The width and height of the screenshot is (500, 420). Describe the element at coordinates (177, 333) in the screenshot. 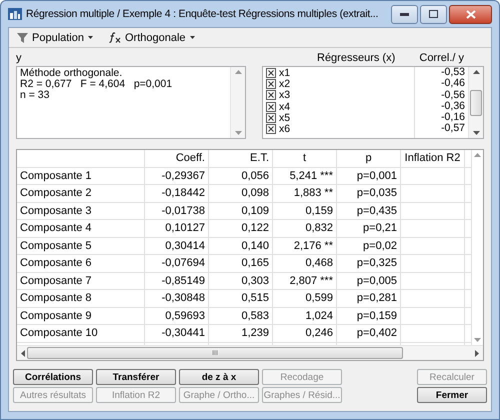

I see `table-cell: -0,30441` at that location.